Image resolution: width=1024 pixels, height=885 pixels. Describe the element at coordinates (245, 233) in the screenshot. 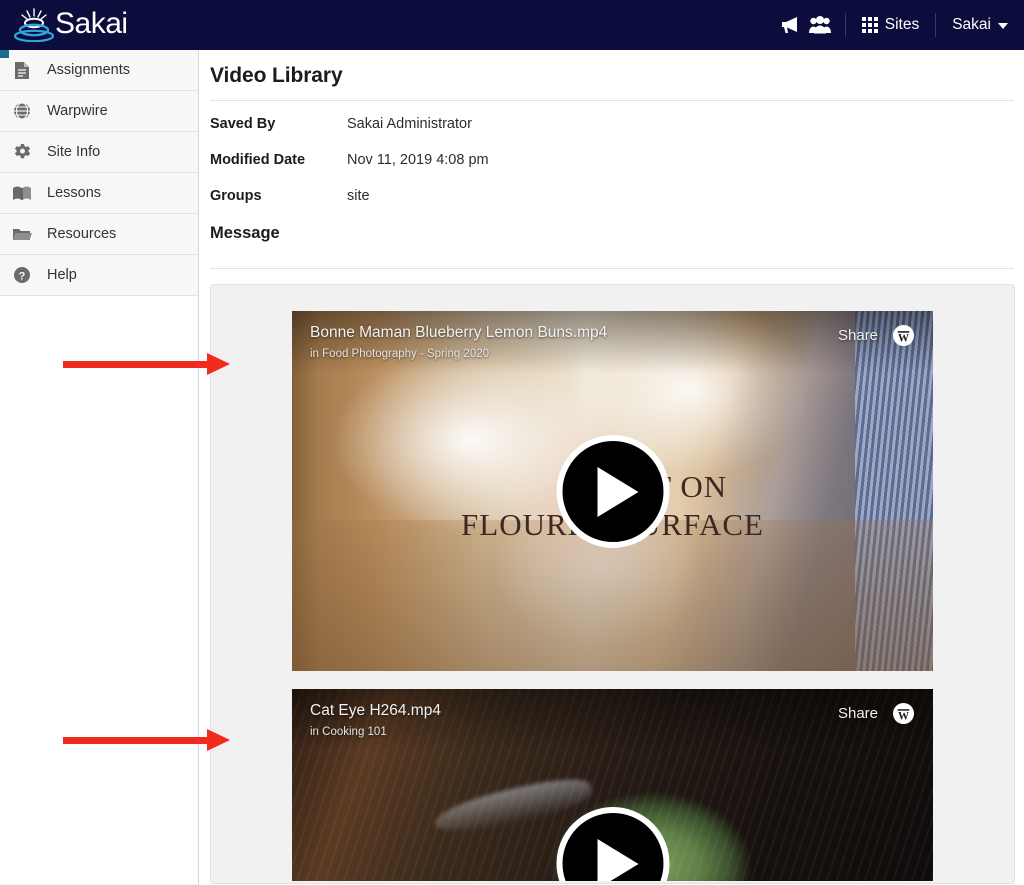

I see `message-heading: Message` at that location.